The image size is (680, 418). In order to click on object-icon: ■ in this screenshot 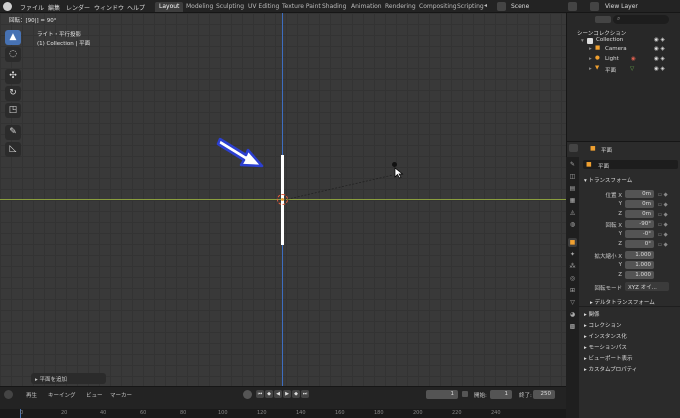, I will do `click(593, 148)`.